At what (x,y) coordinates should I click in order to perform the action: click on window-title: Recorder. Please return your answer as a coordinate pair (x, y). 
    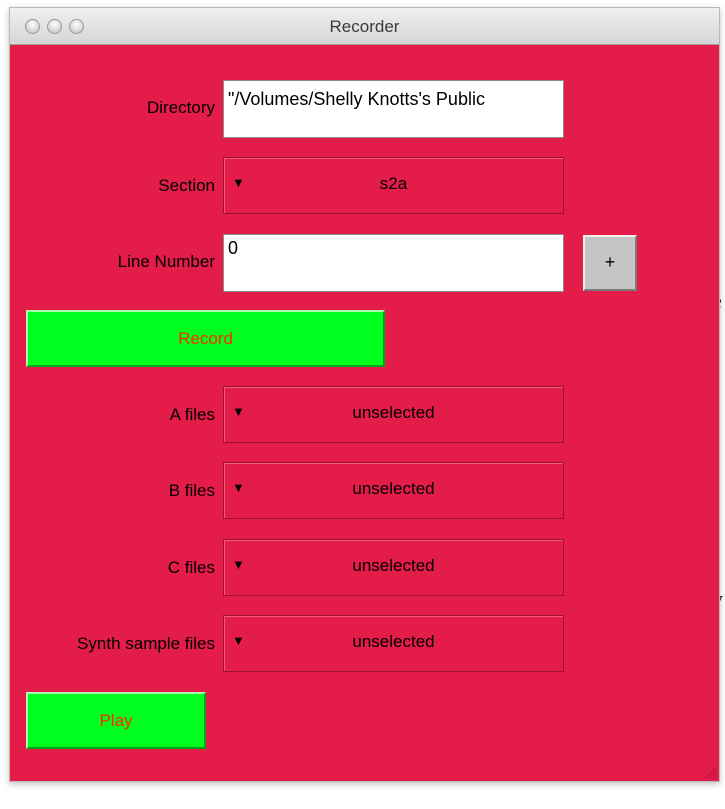
    Looking at the image, I should click on (364, 26).